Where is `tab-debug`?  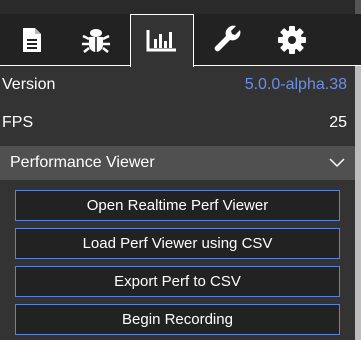 tab-debug is located at coordinates (96, 40).